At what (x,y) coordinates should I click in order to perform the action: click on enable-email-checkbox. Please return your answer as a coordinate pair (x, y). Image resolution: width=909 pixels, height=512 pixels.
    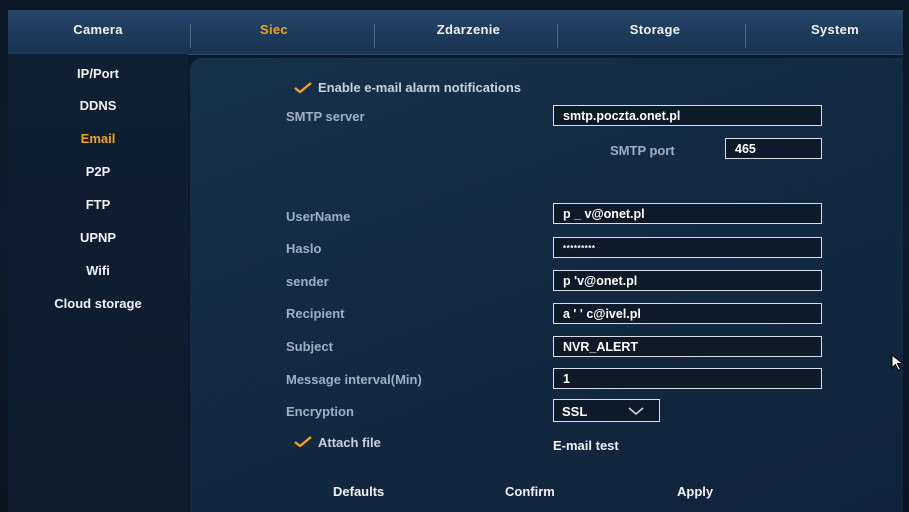
    Looking at the image, I should click on (303, 89).